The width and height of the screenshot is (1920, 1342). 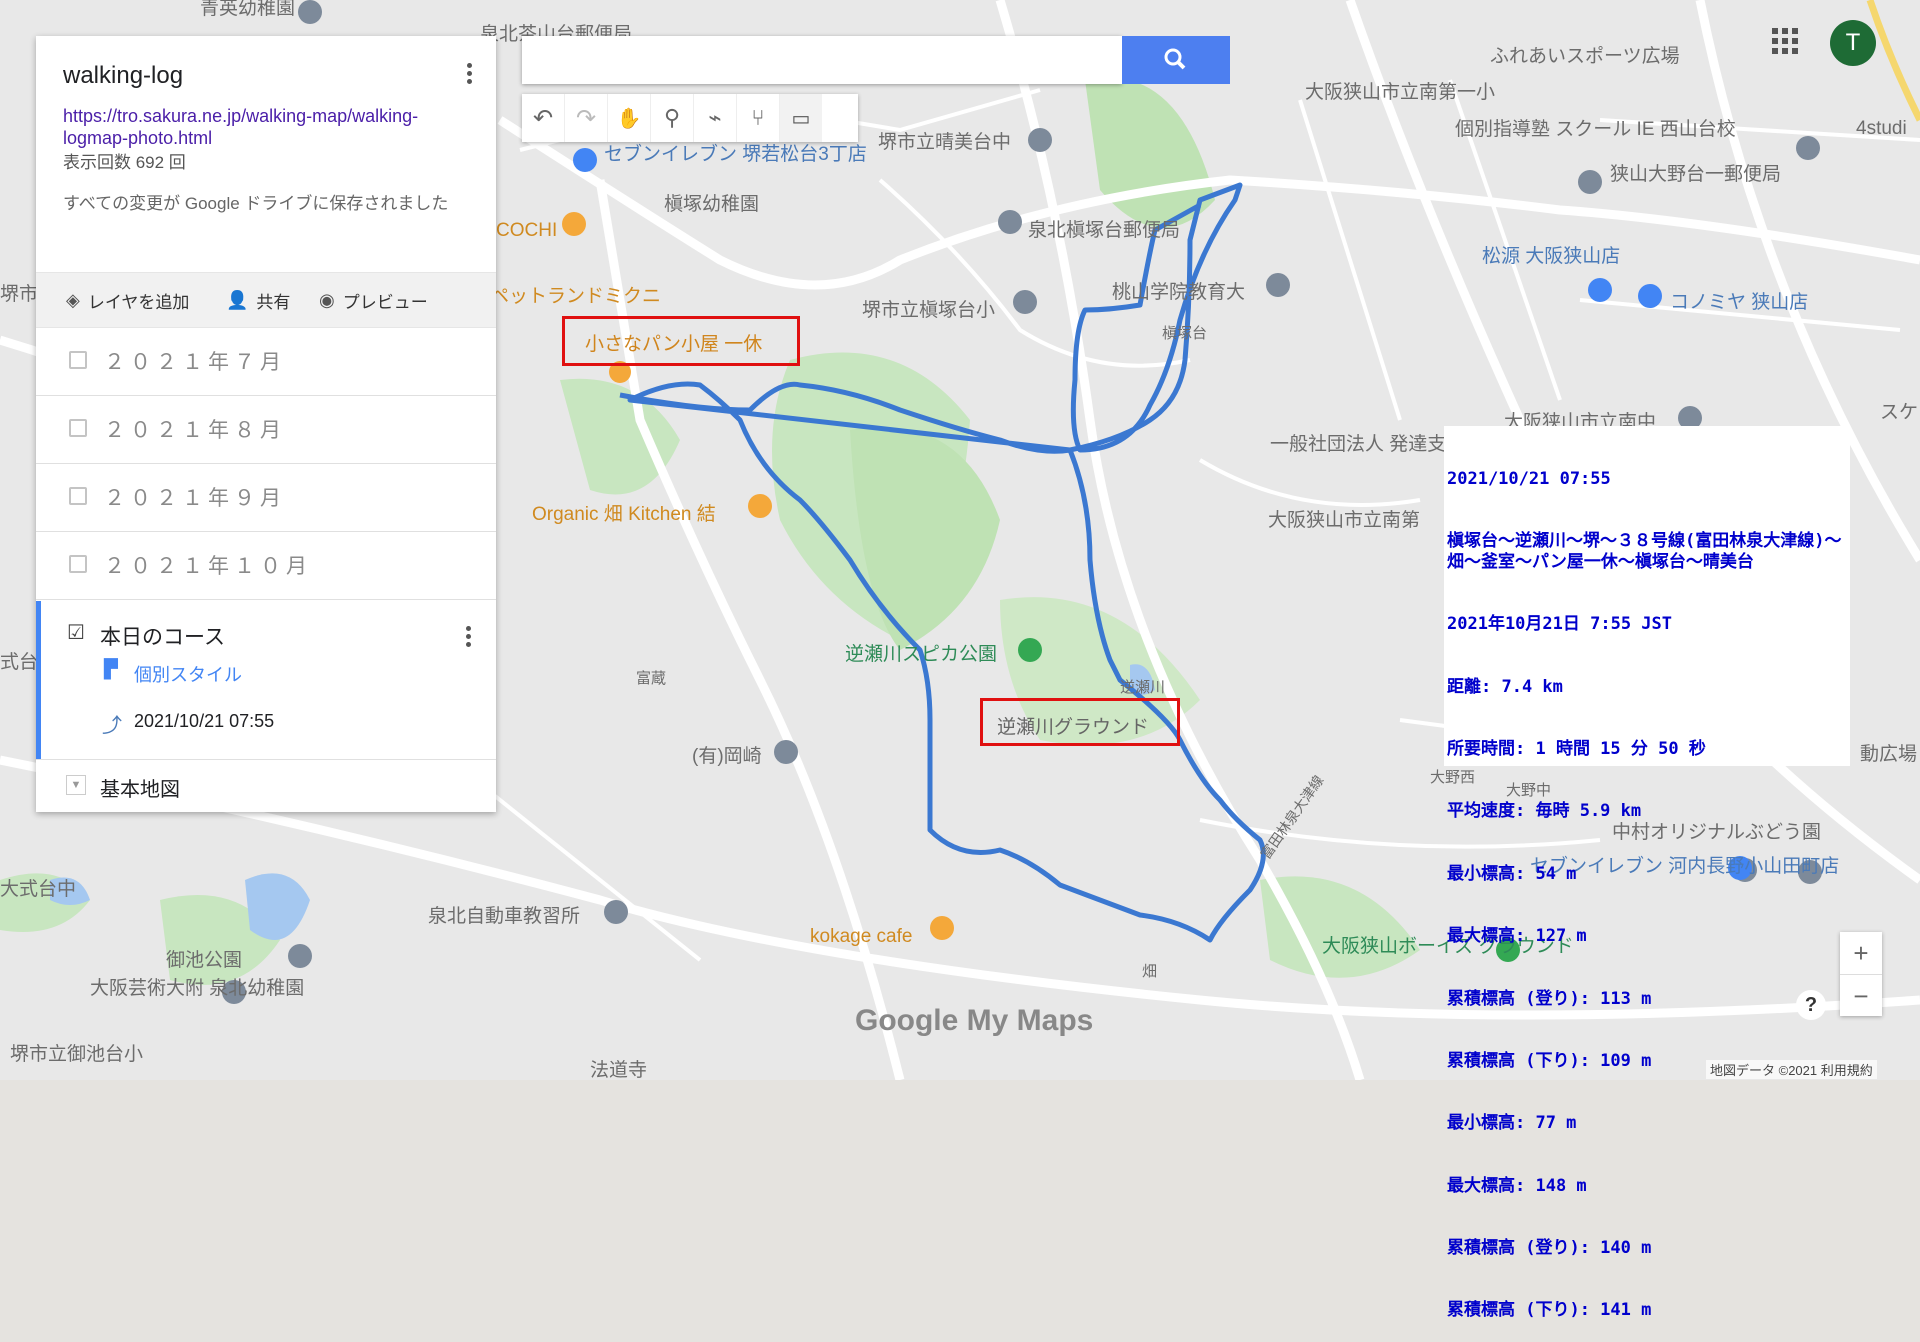 What do you see at coordinates (237, 300) in the screenshot?
I see `person-add-icon: 👤` at bounding box center [237, 300].